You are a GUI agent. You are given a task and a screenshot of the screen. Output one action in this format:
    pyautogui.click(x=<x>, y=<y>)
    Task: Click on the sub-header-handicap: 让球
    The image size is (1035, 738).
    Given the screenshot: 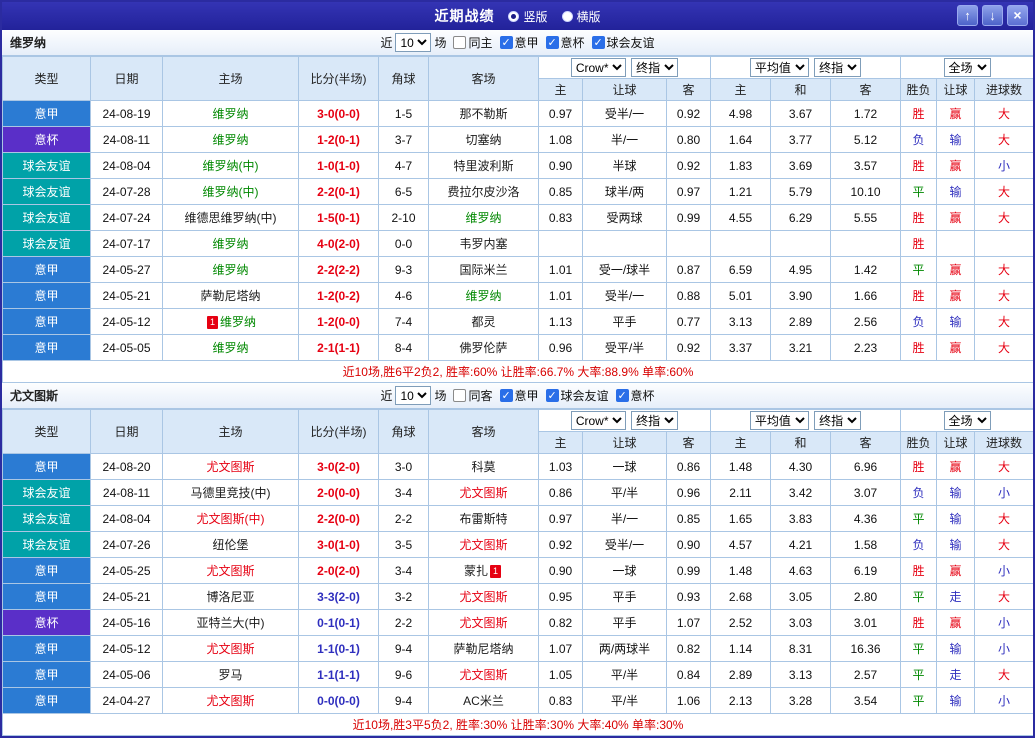 What is the action you would take?
    pyautogui.click(x=624, y=442)
    